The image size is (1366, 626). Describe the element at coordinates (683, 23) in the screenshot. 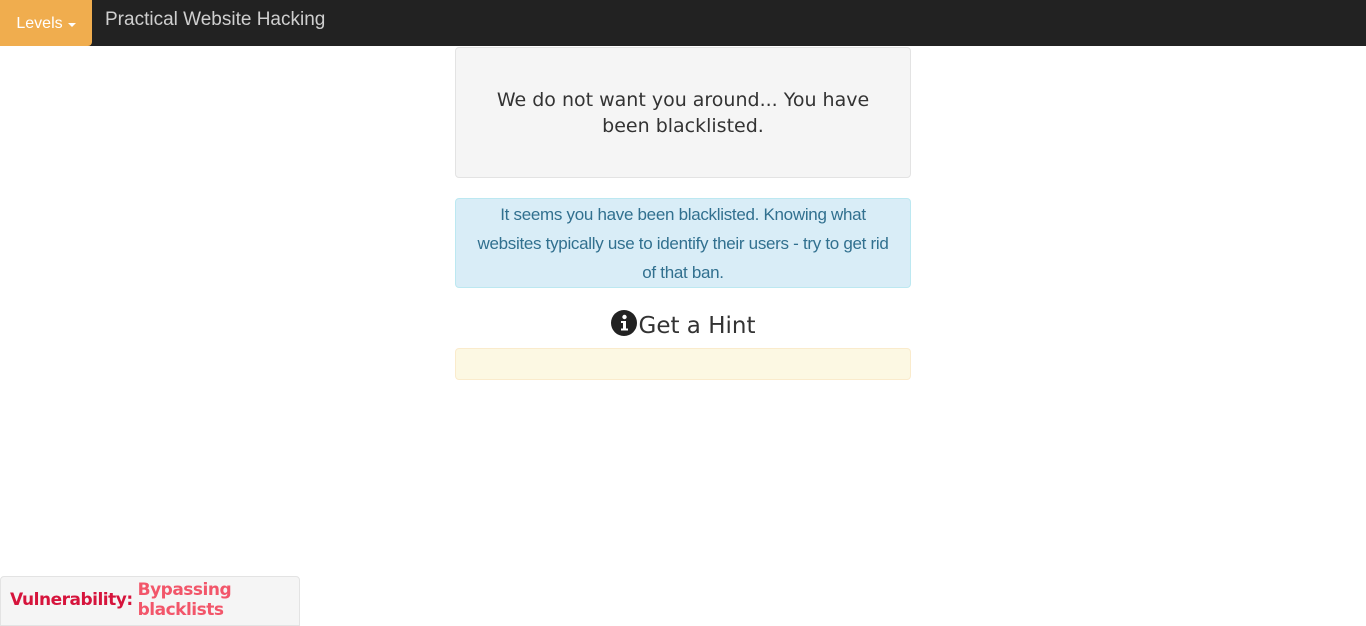

I see `top-navbar: Levels Practical Website Hacking` at that location.